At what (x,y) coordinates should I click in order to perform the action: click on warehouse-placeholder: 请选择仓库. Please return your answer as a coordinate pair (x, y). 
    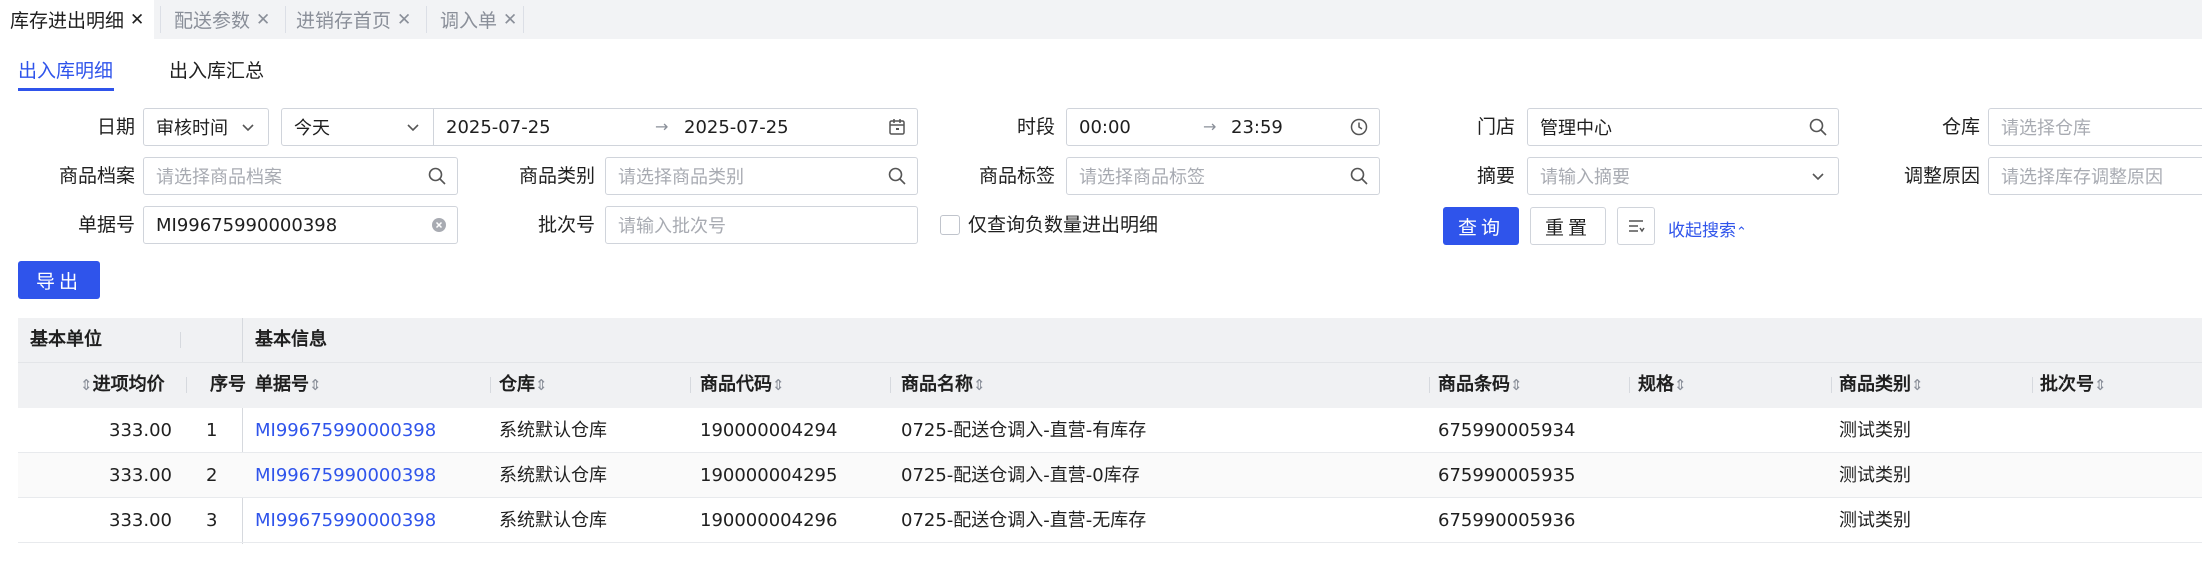
    Looking at the image, I should click on (2046, 128).